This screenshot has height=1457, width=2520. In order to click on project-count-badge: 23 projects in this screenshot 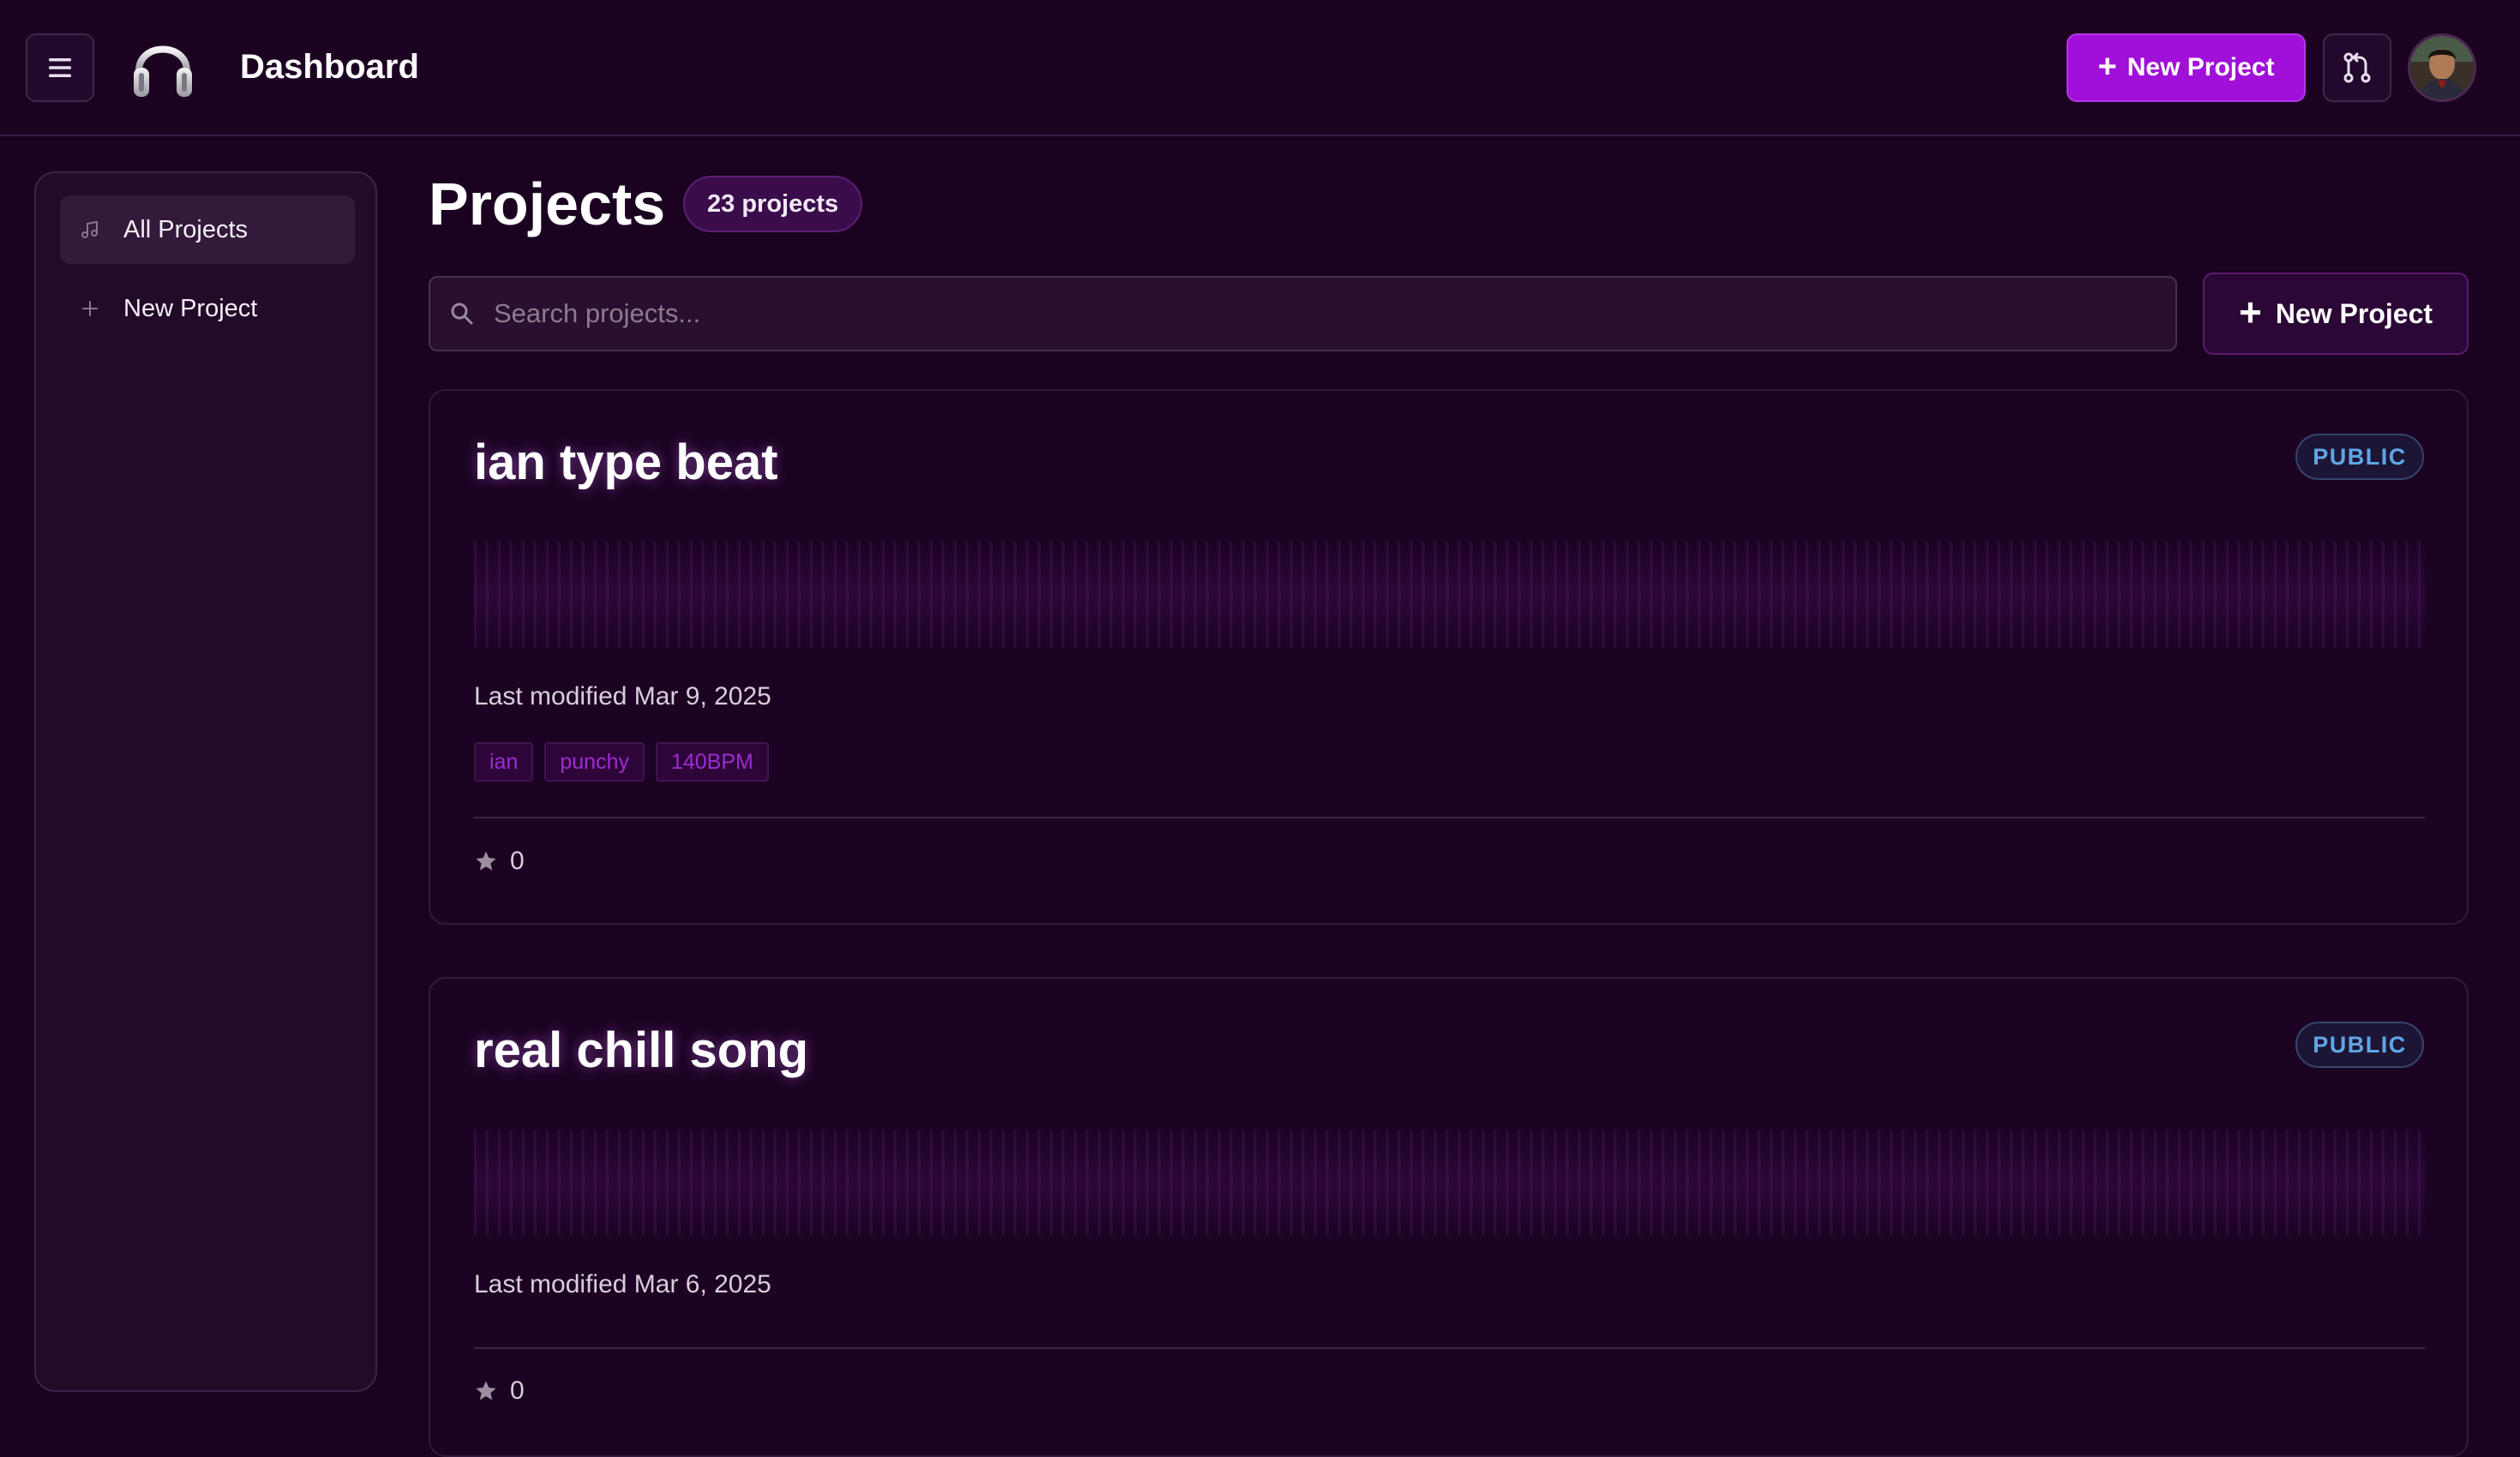, I will do `click(773, 204)`.